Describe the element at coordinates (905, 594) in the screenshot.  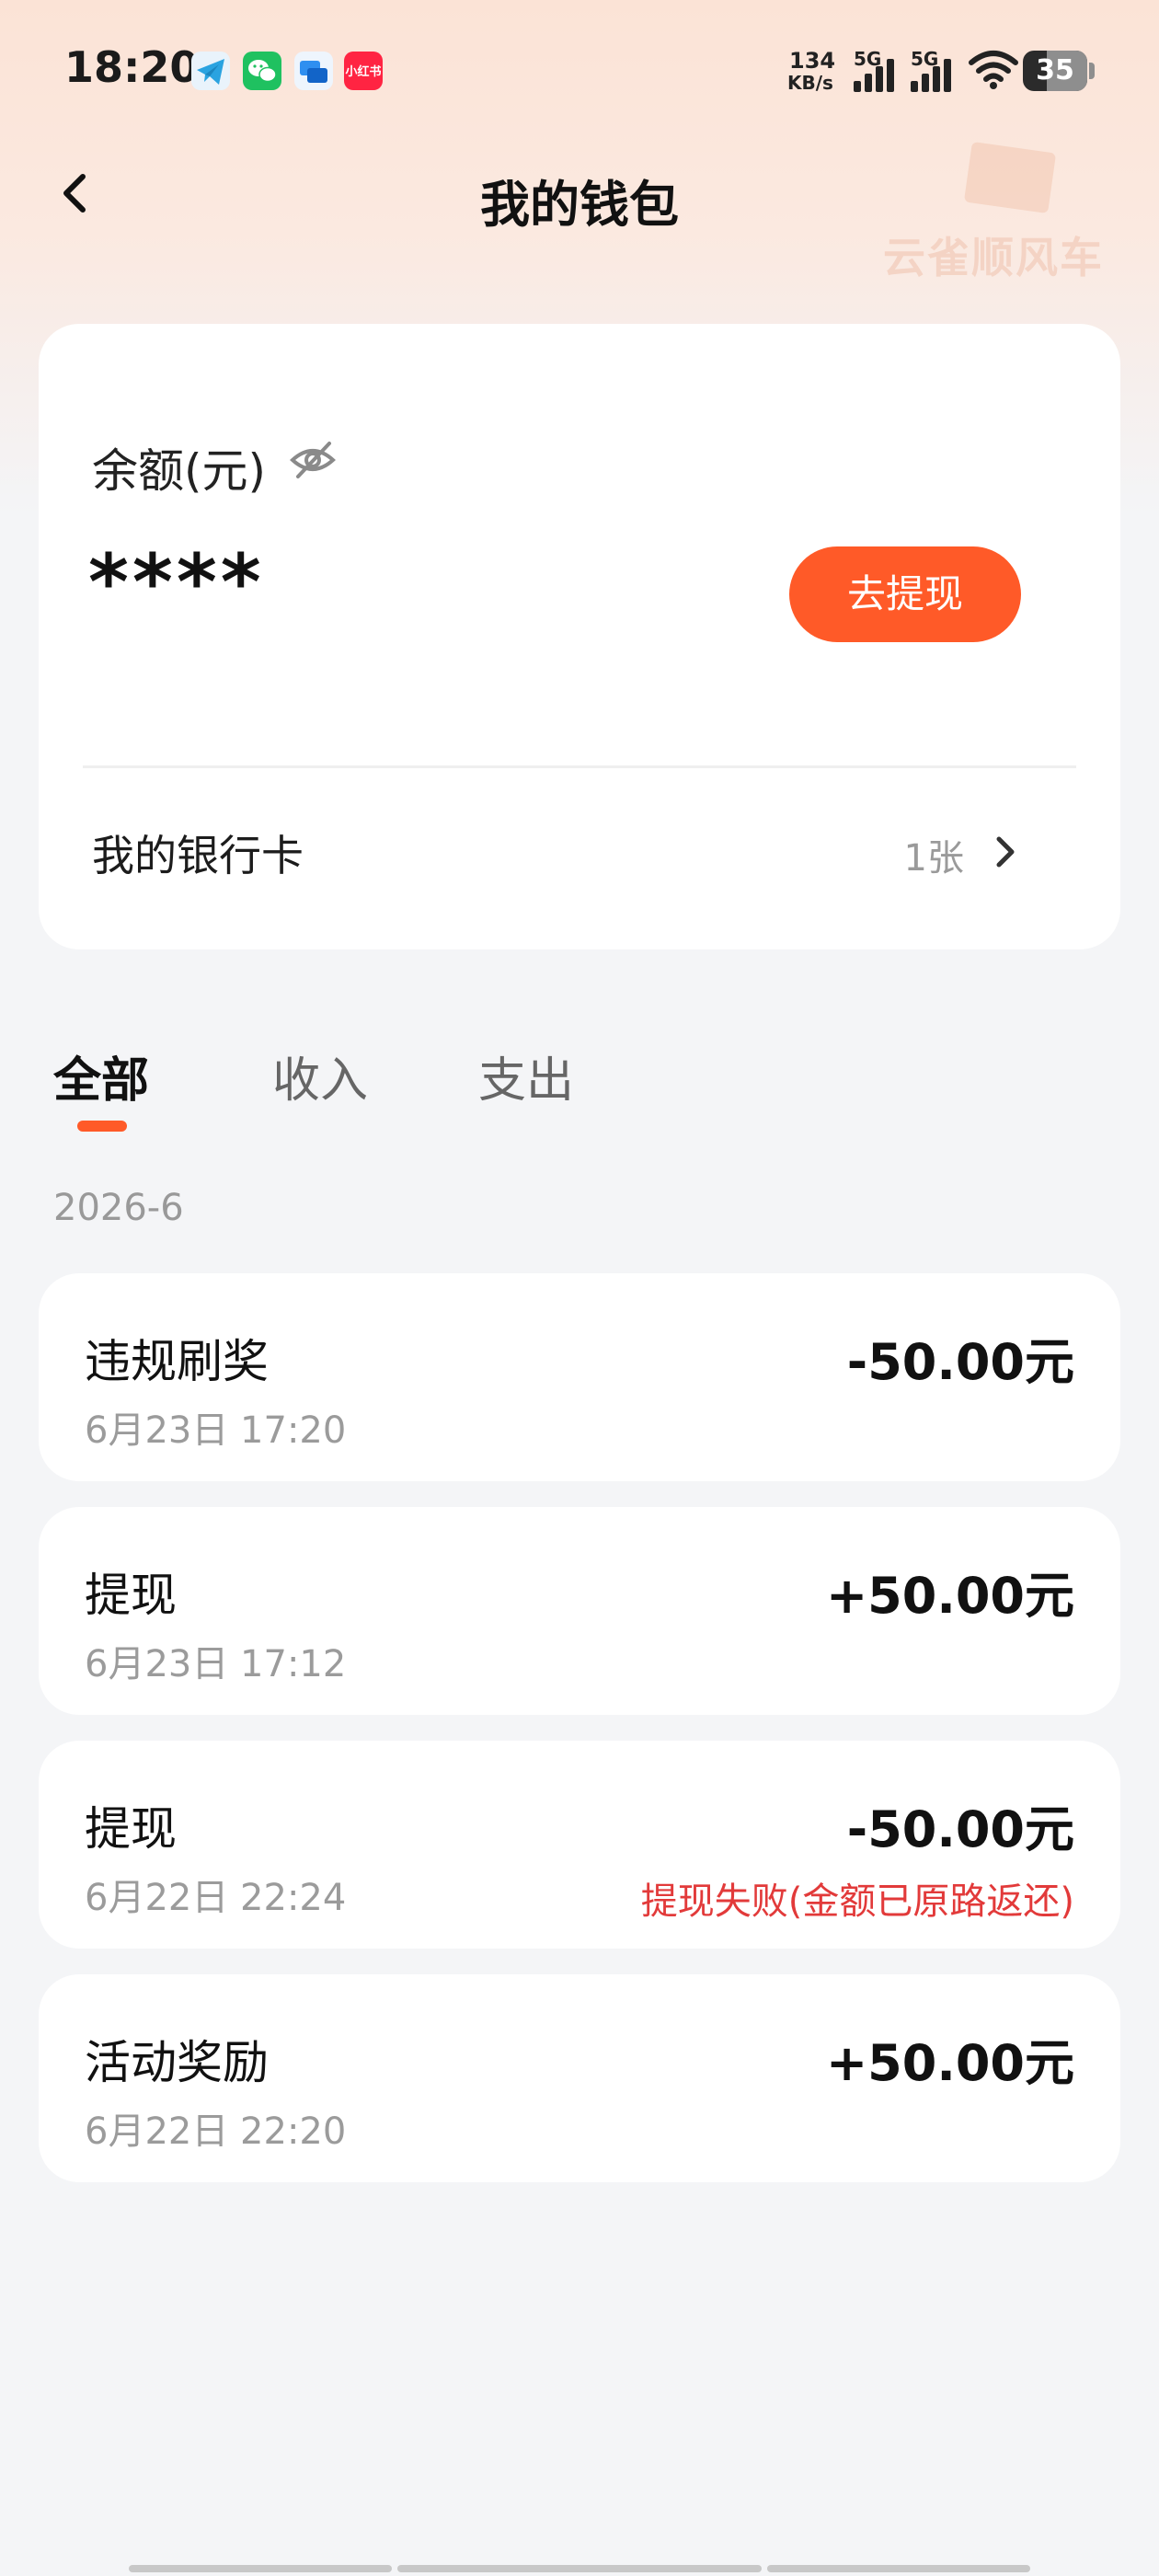
I see `withdraw-button: 去提现` at that location.